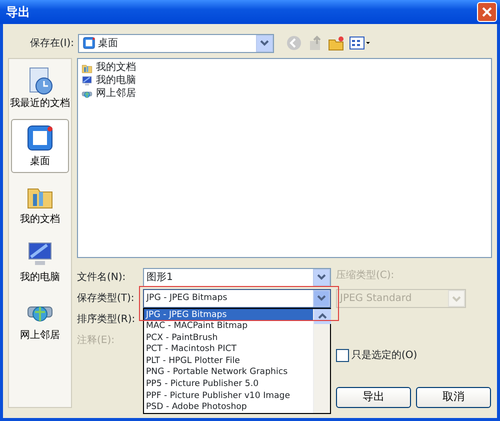 This screenshot has height=421, width=500. I want to click on checkbox-label: 只是选定的(O), so click(385, 355).